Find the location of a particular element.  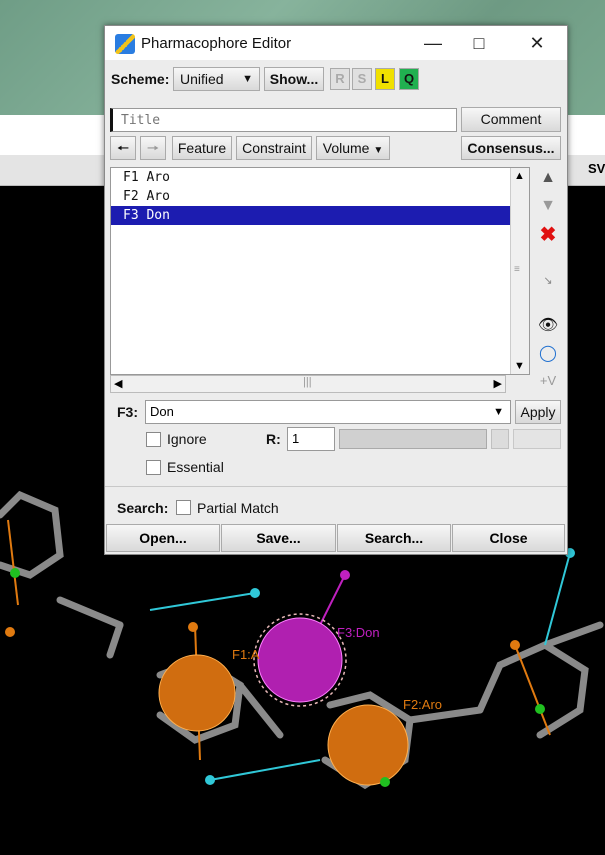

scroll-grip-icon: ≡ is located at coordinates (517, 269).